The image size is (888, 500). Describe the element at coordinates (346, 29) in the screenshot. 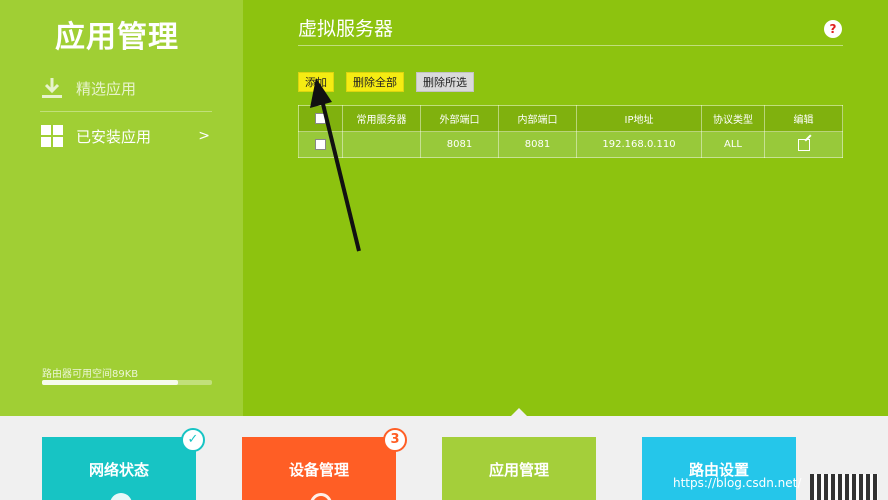

I see `page-title: 虚拟服务器` at that location.